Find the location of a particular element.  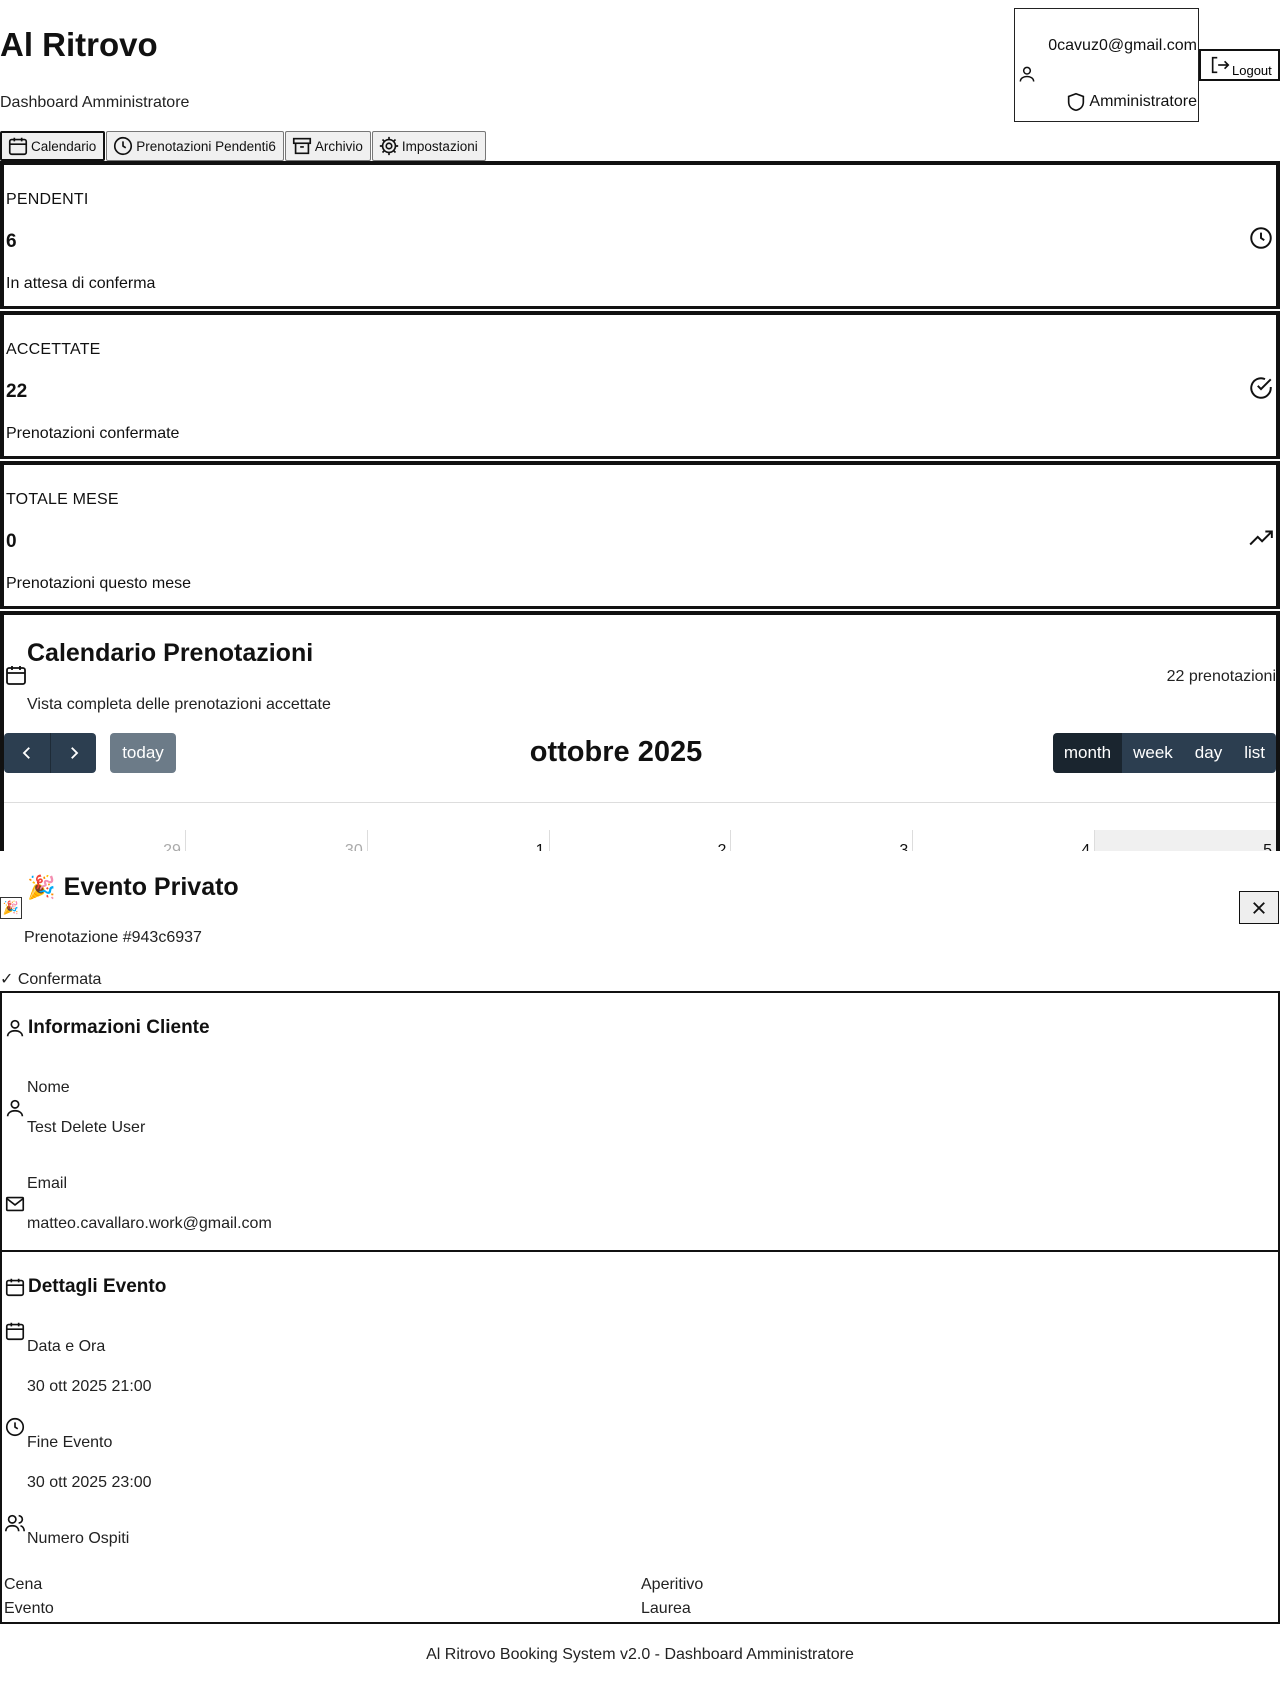

user-role: Amministratore is located at coordinates (1131, 102).